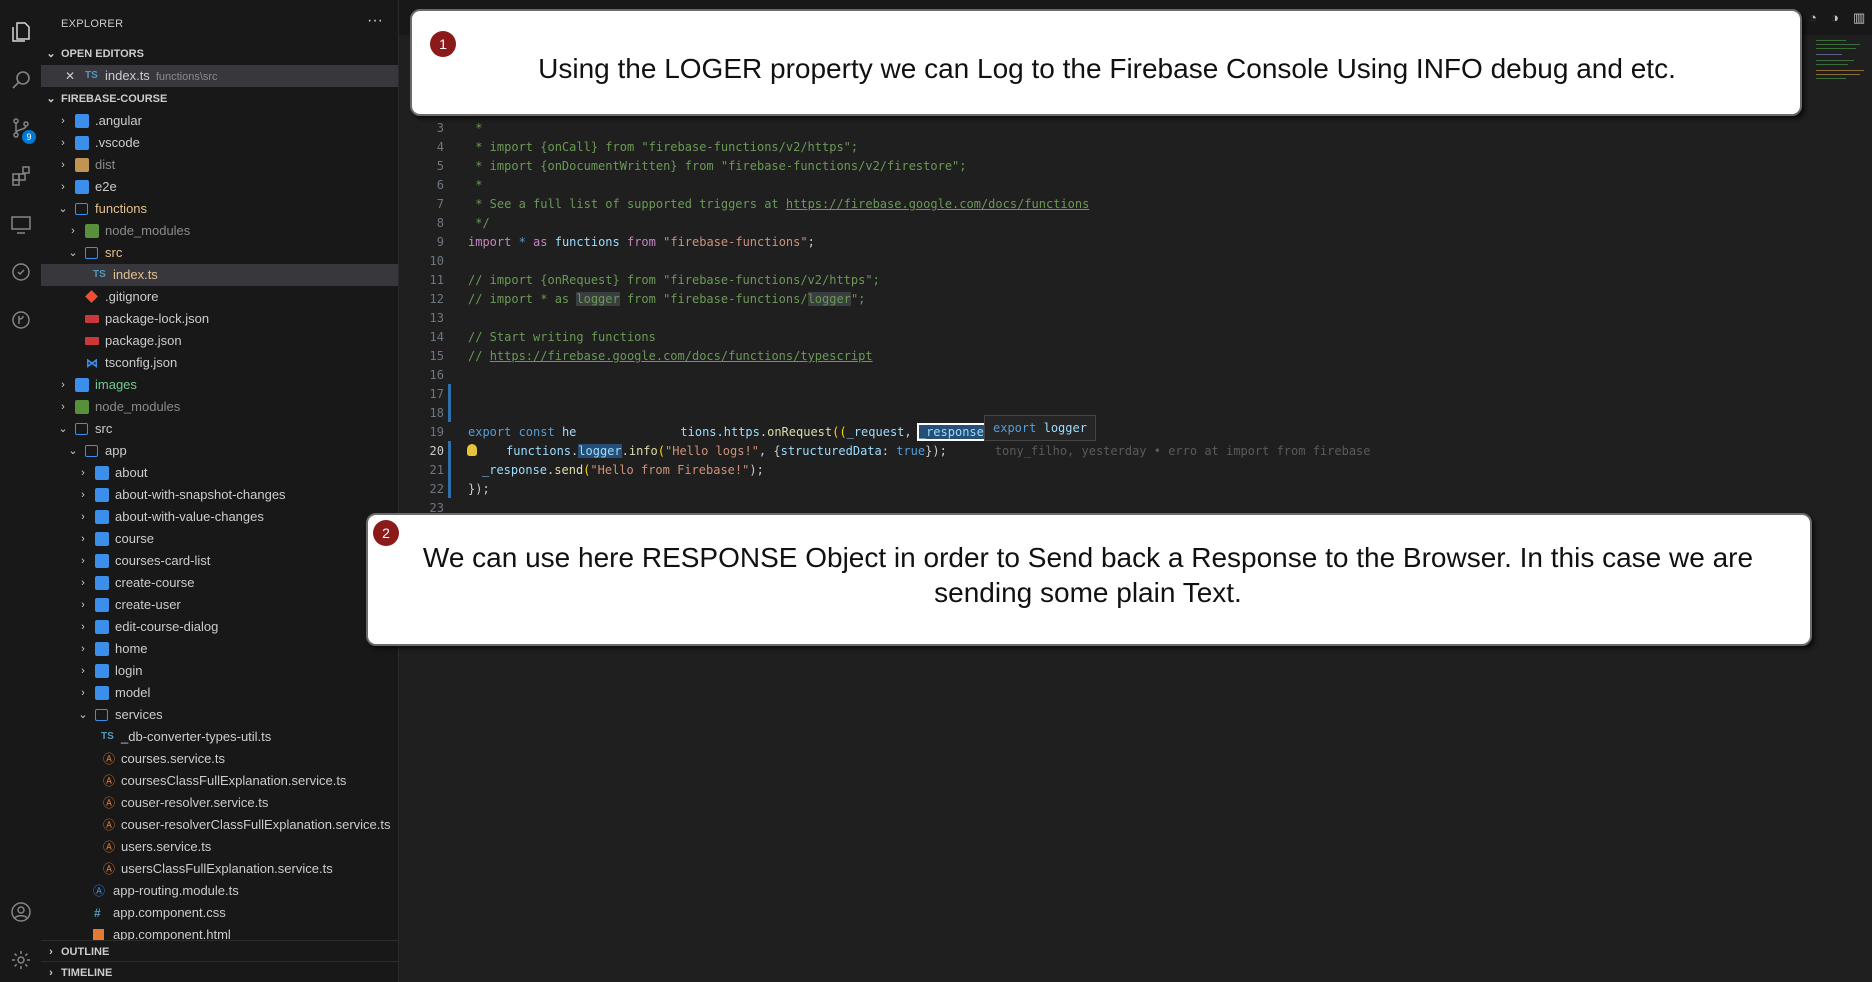  What do you see at coordinates (219, 759) in the screenshot?
I see `tree-file: Ⓐcourses.service.ts` at bounding box center [219, 759].